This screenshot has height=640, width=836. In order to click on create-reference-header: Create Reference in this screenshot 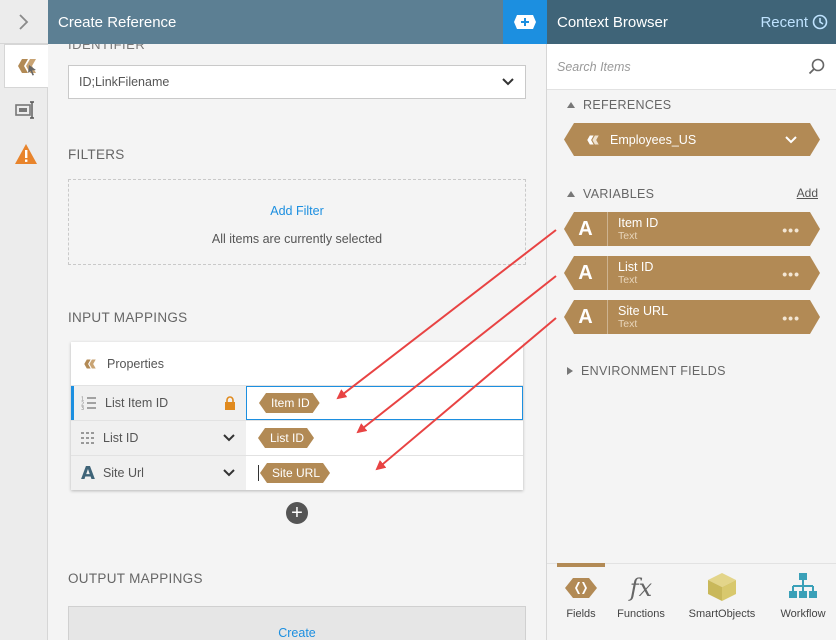, I will do `click(275, 22)`.